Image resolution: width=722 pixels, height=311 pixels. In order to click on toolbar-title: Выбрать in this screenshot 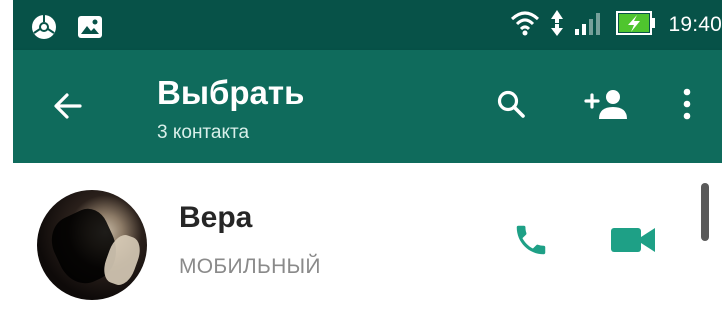, I will do `click(231, 92)`.